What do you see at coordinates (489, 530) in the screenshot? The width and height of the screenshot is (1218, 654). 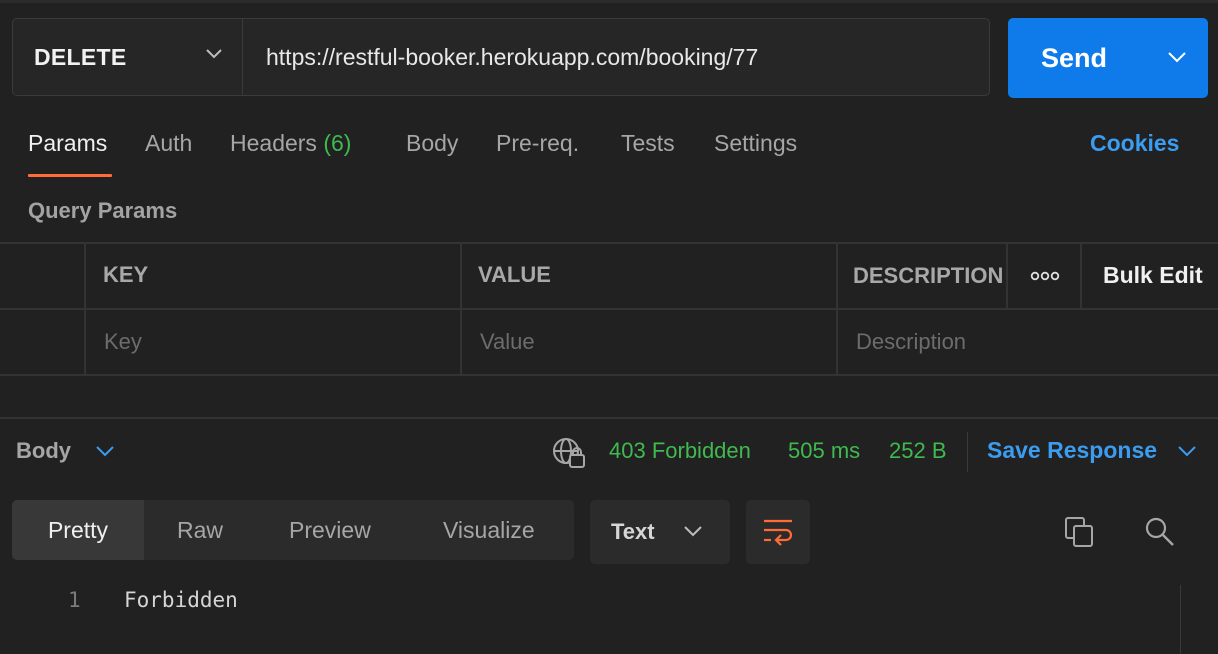 I see `tab-visualize: Visualize` at bounding box center [489, 530].